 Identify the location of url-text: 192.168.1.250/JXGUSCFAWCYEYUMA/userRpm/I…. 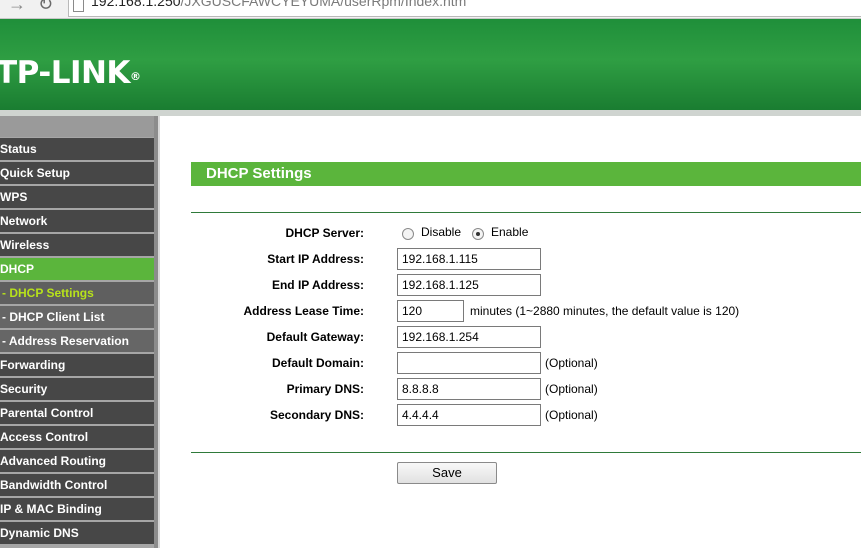
(278, 4).